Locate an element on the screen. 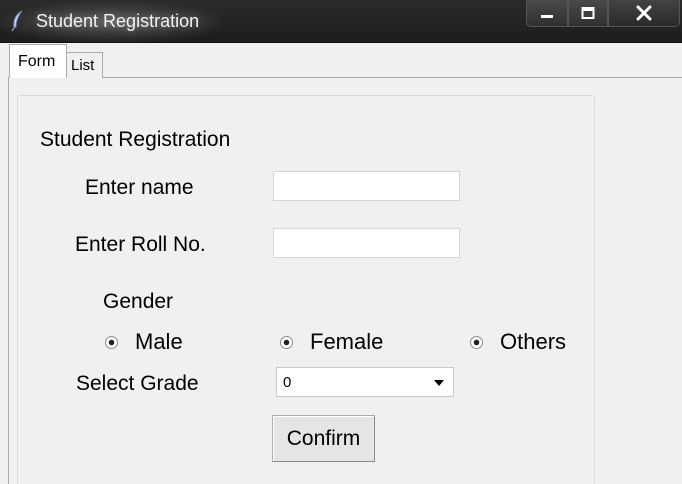 Image resolution: width=682 pixels, height=484 pixels. minimize-button is located at coordinates (547, 13).